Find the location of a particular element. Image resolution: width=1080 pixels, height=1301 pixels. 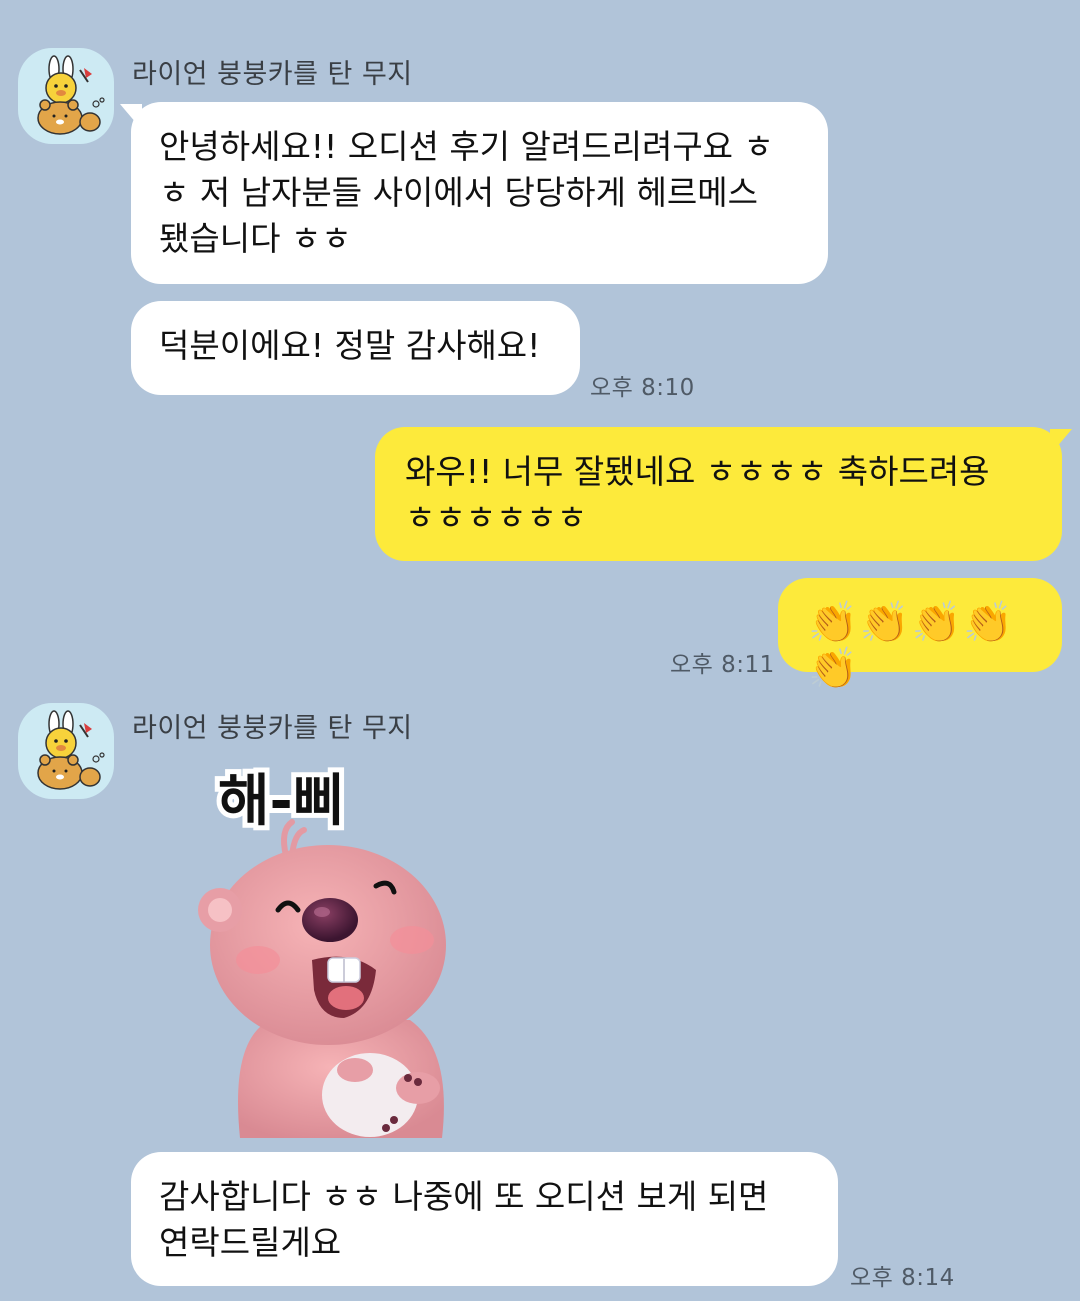

message-bubble: 👏👏👏👏👏 is located at coordinates (920, 635).